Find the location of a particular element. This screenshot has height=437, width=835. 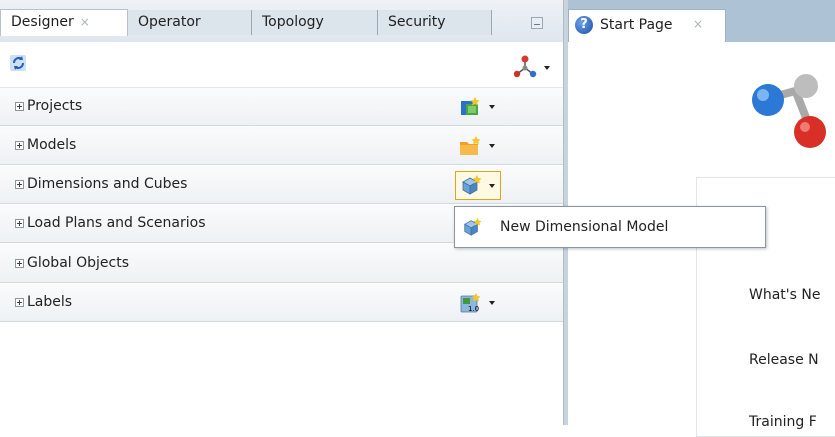

tab-security-label: Security is located at coordinates (417, 22).